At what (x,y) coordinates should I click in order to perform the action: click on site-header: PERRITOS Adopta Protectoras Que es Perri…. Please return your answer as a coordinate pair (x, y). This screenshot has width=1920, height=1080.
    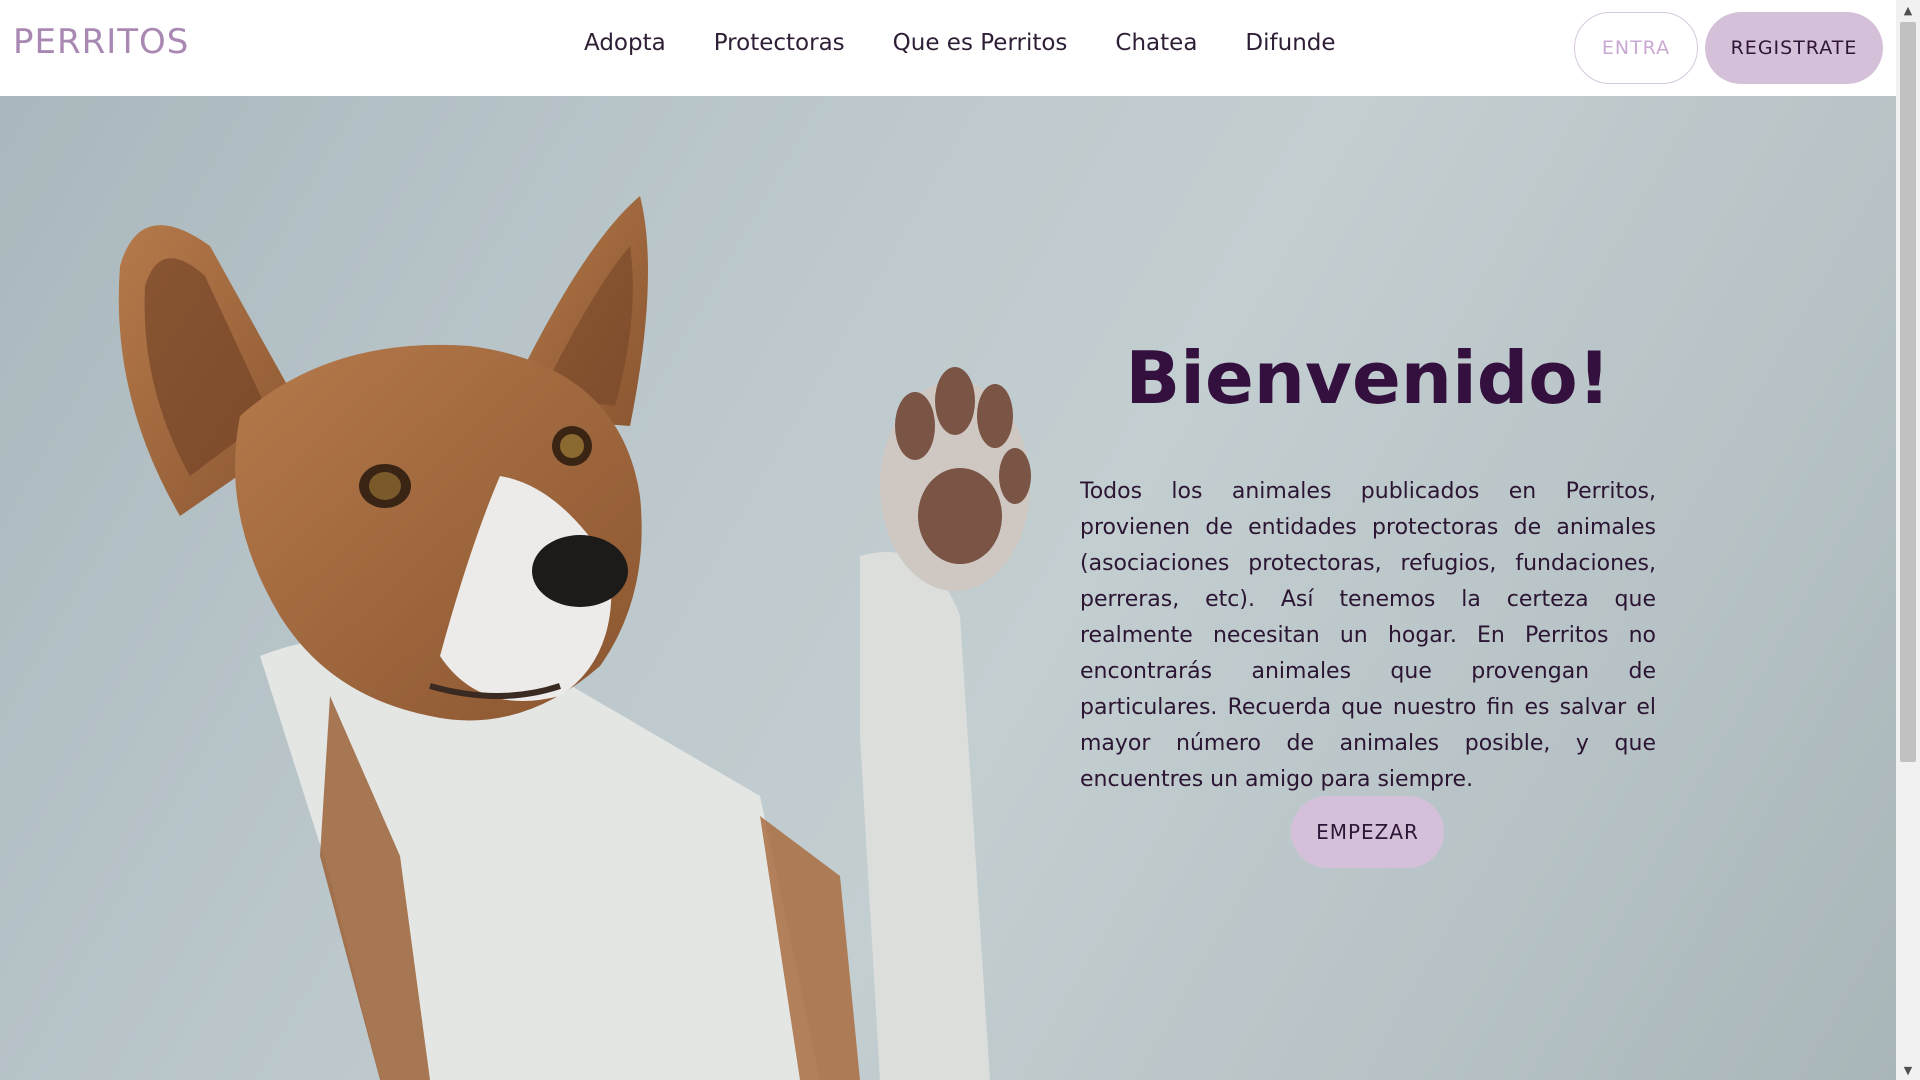
    Looking at the image, I should click on (948, 48).